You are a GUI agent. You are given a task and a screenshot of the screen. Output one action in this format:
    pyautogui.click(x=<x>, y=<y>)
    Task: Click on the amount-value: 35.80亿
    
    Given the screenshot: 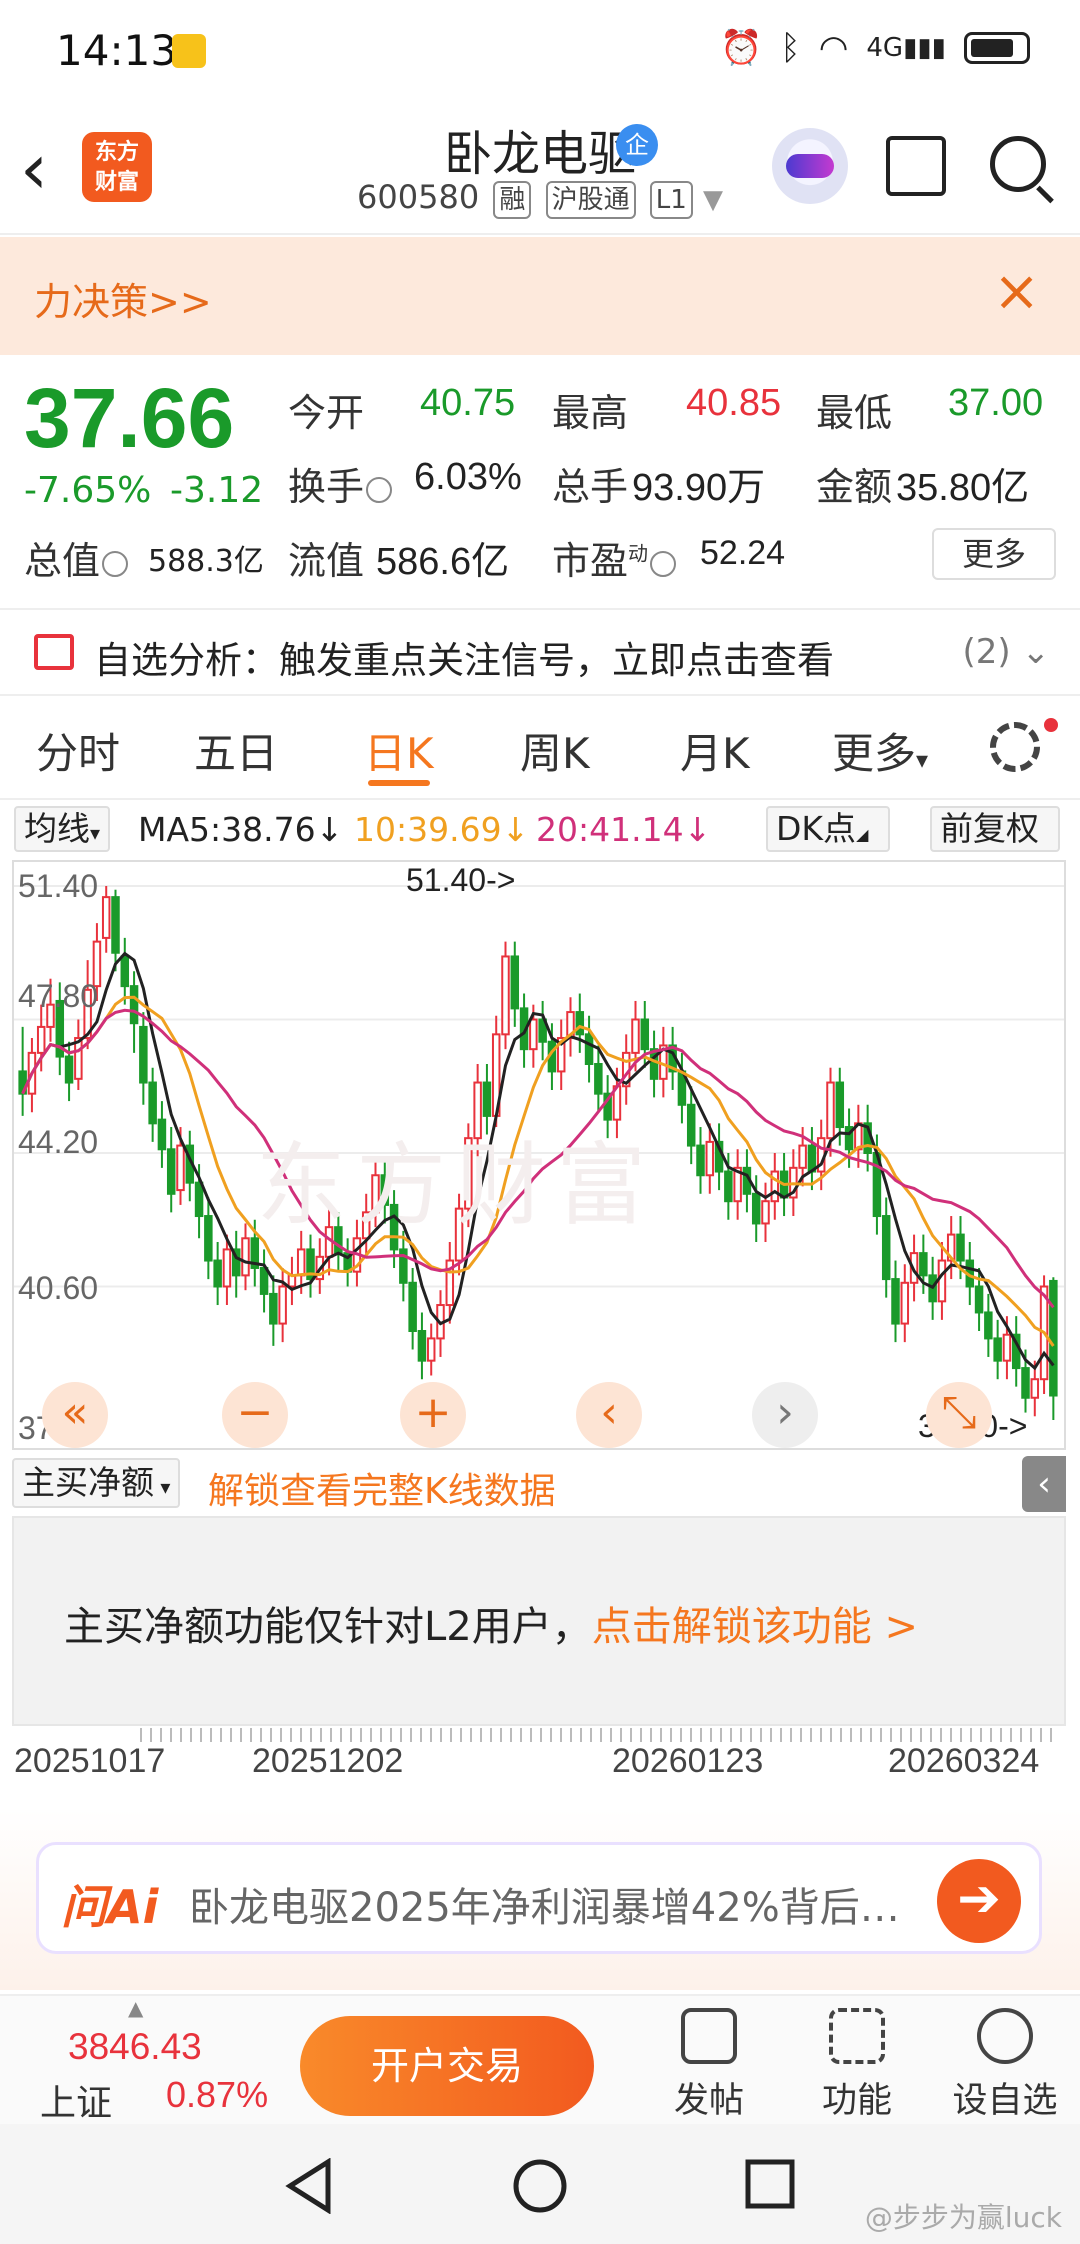 What is the action you would take?
    pyautogui.click(x=963, y=488)
    